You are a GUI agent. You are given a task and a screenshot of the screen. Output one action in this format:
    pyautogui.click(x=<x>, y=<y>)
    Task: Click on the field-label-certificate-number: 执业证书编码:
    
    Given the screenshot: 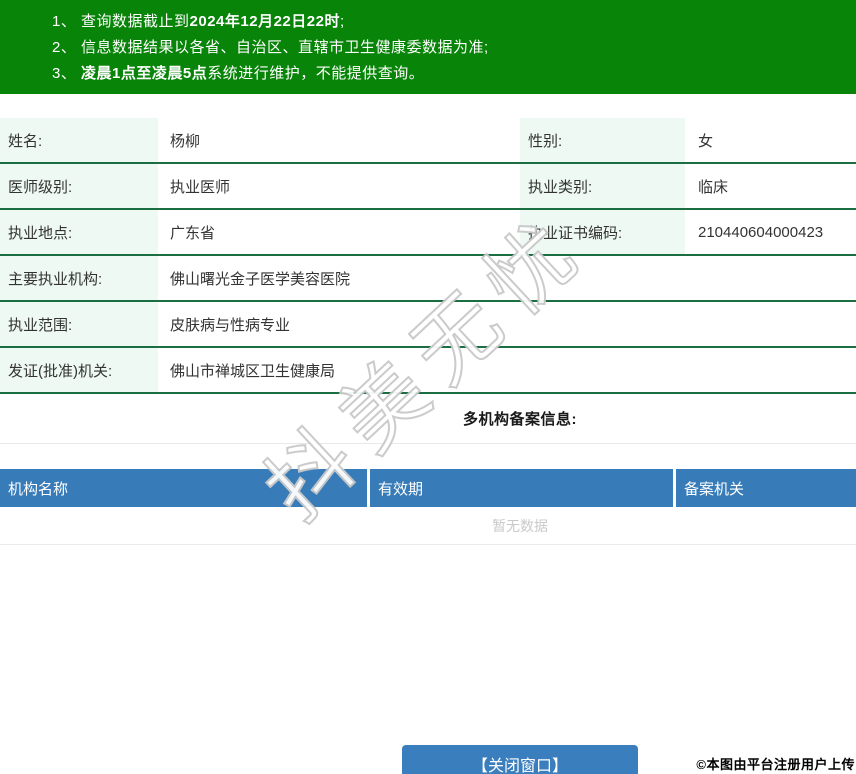 What is the action you would take?
    pyautogui.click(x=602, y=232)
    